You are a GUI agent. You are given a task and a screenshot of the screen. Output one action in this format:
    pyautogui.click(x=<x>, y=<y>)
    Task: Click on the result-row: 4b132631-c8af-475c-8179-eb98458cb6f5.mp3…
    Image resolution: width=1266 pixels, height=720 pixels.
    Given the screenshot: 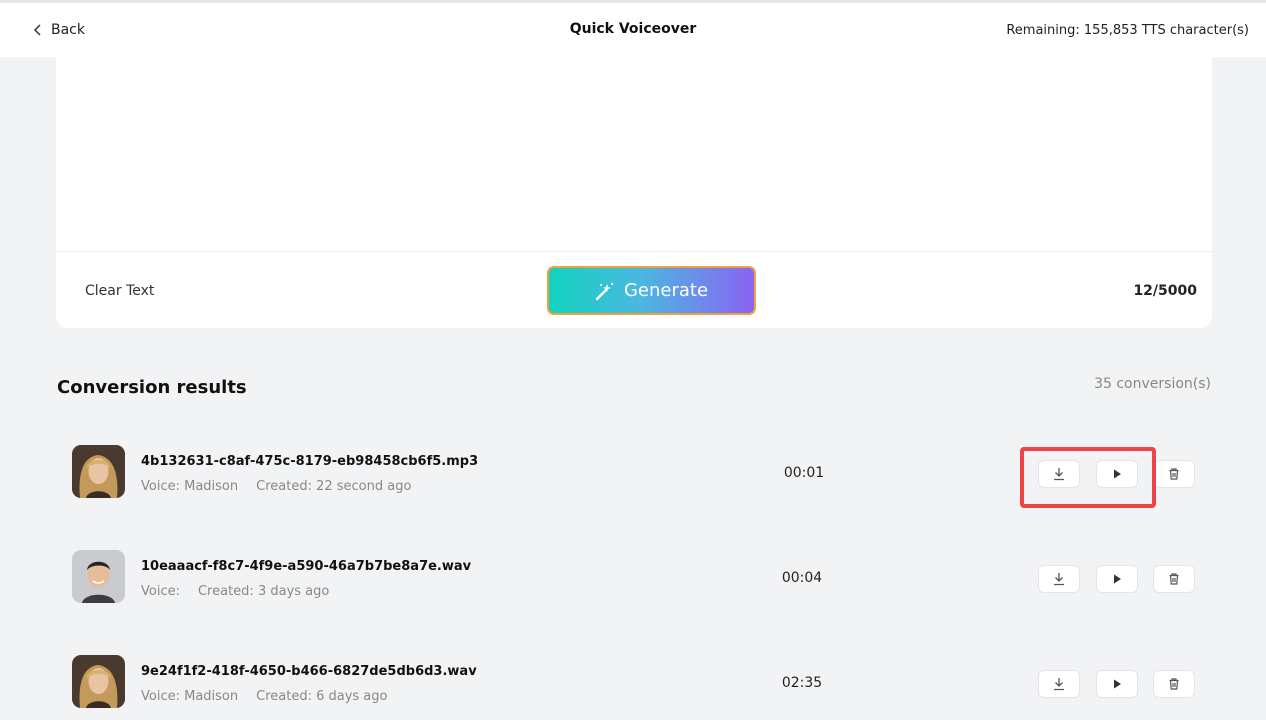 What is the action you would take?
    pyautogui.click(x=634, y=490)
    